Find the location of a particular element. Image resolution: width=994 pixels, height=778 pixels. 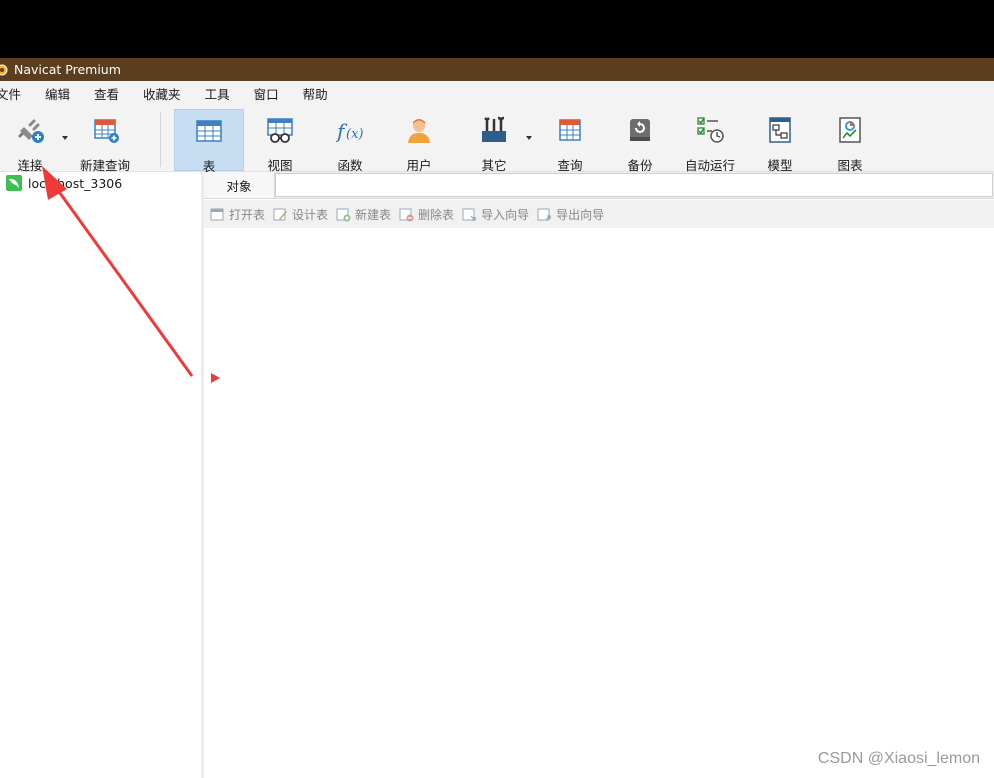

view-button: 视图 is located at coordinates (280, 141).